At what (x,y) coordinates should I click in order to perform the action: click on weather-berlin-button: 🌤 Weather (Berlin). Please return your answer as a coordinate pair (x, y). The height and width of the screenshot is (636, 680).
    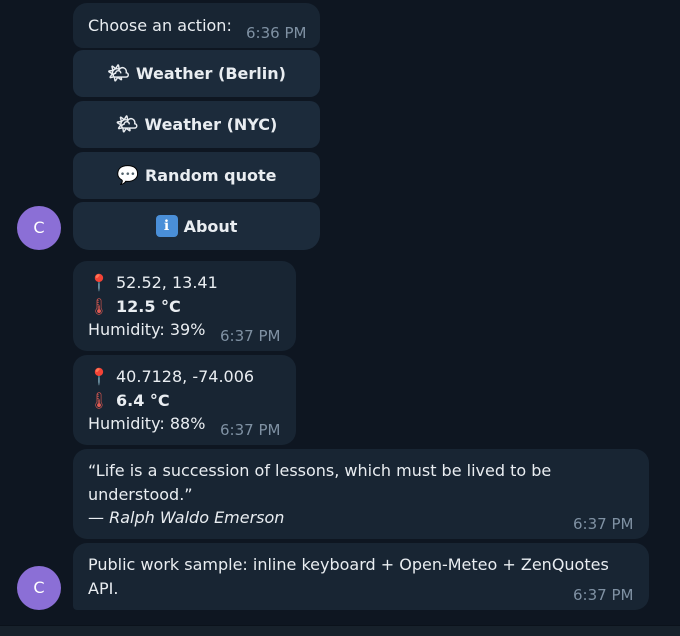
    Looking at the image, I should click on (196, 73).